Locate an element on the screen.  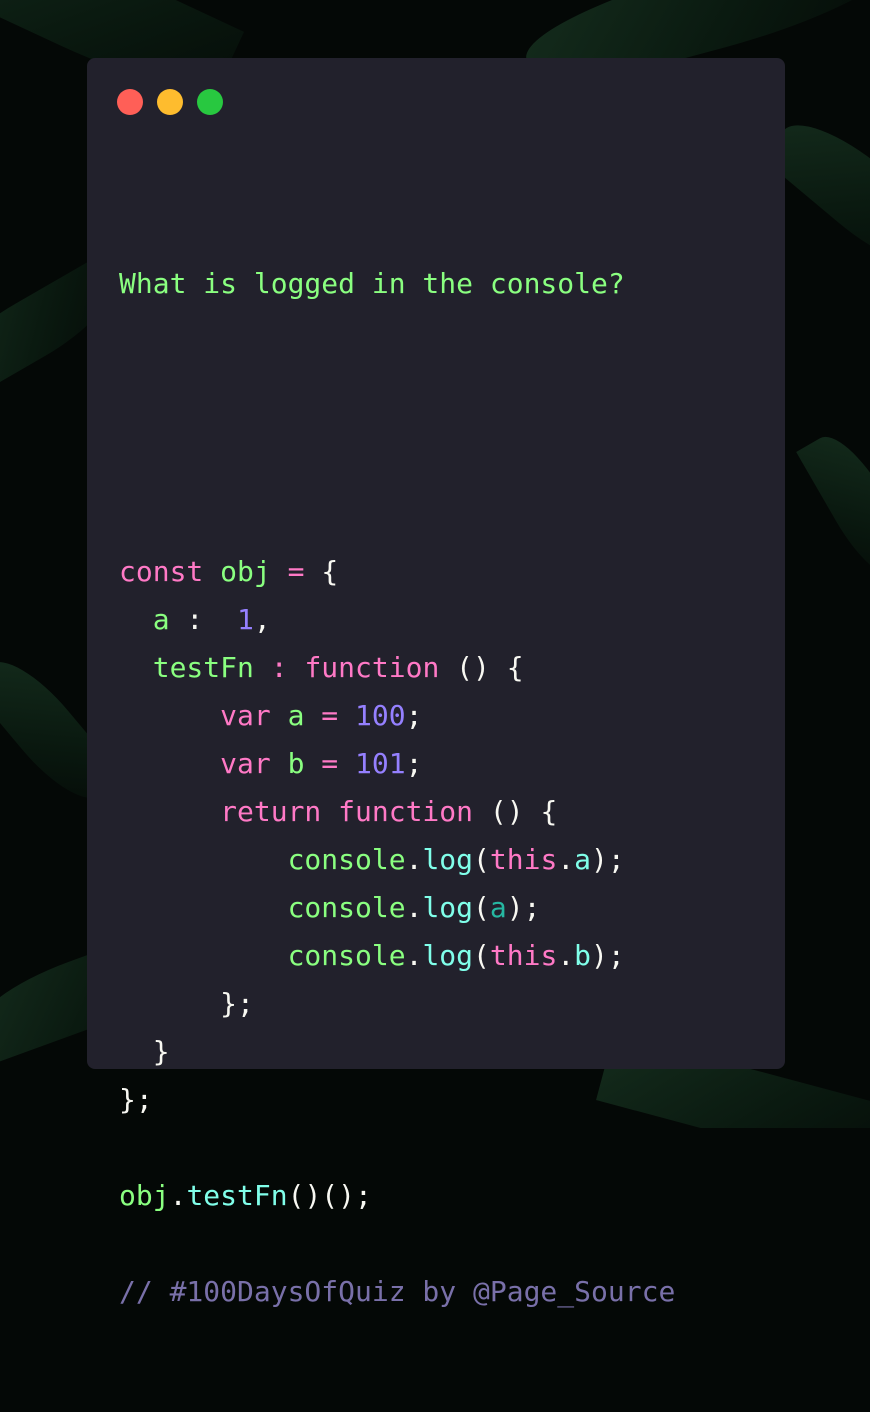
code-token: ()(); is located at coordinates (329, 1195).